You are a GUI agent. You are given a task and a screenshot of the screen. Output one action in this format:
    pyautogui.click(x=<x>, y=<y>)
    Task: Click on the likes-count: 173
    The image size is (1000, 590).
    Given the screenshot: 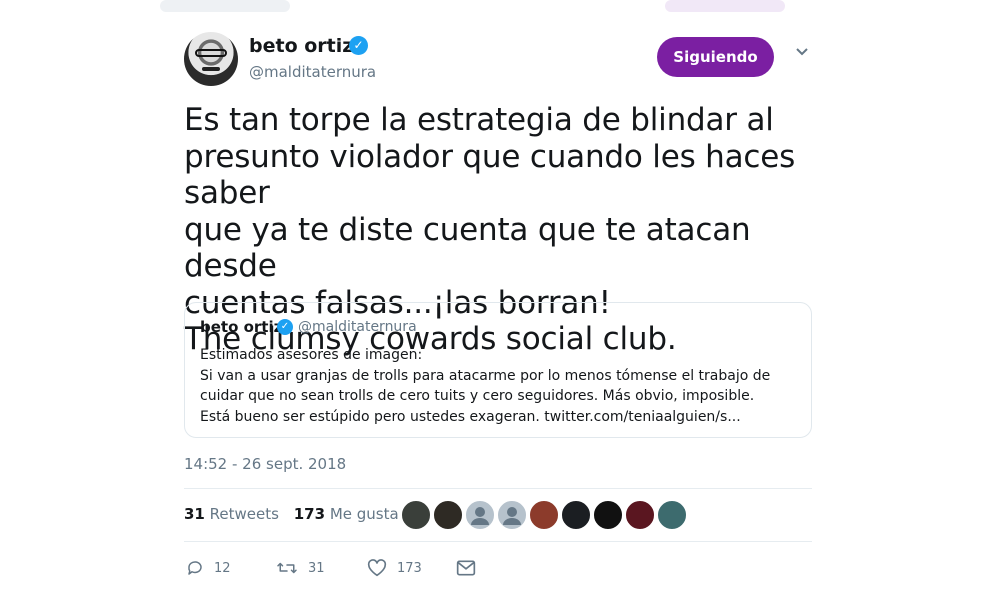 What is the action you would take?
    pyautogui.click(x=309, y=514)
    